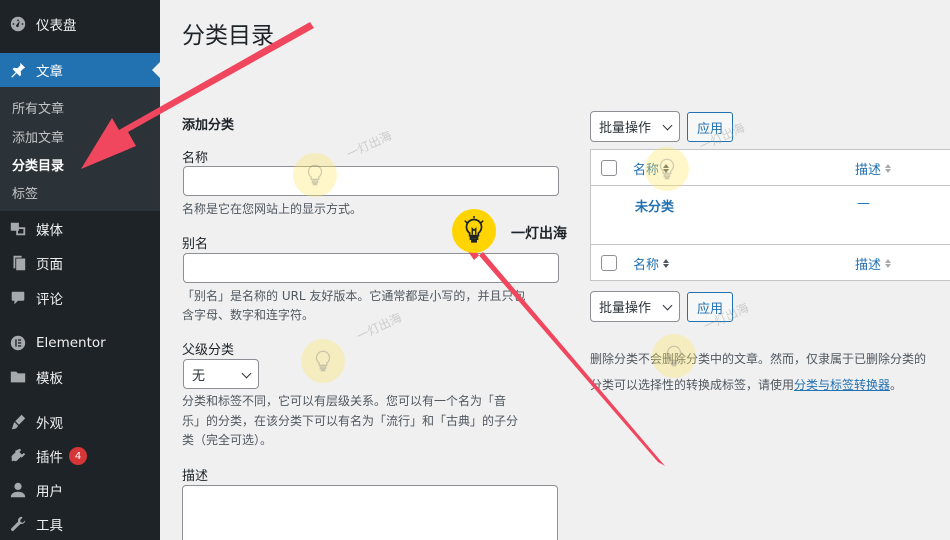  What do you see at coordinates (49, 300) in the screenshot?
I see `menu-comments-label: 评论` at bounding box center [49, 300].